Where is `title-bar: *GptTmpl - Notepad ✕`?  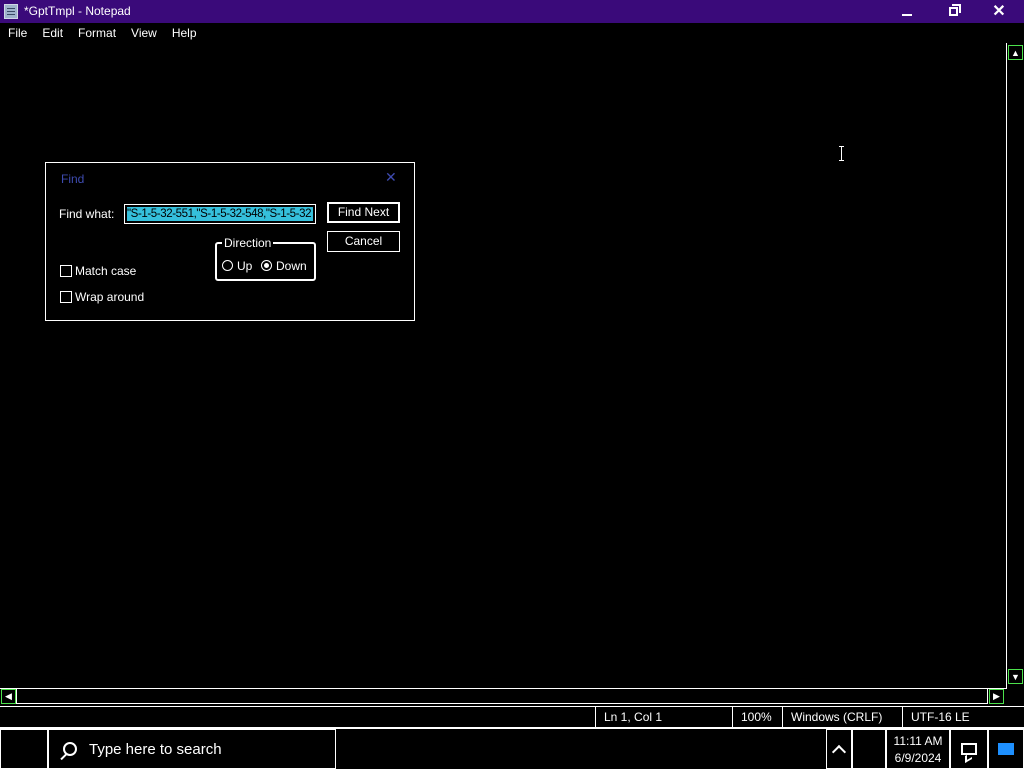
title-bar: *GptTmpl - Notepad ✕ is located at coordinates (512, 11).